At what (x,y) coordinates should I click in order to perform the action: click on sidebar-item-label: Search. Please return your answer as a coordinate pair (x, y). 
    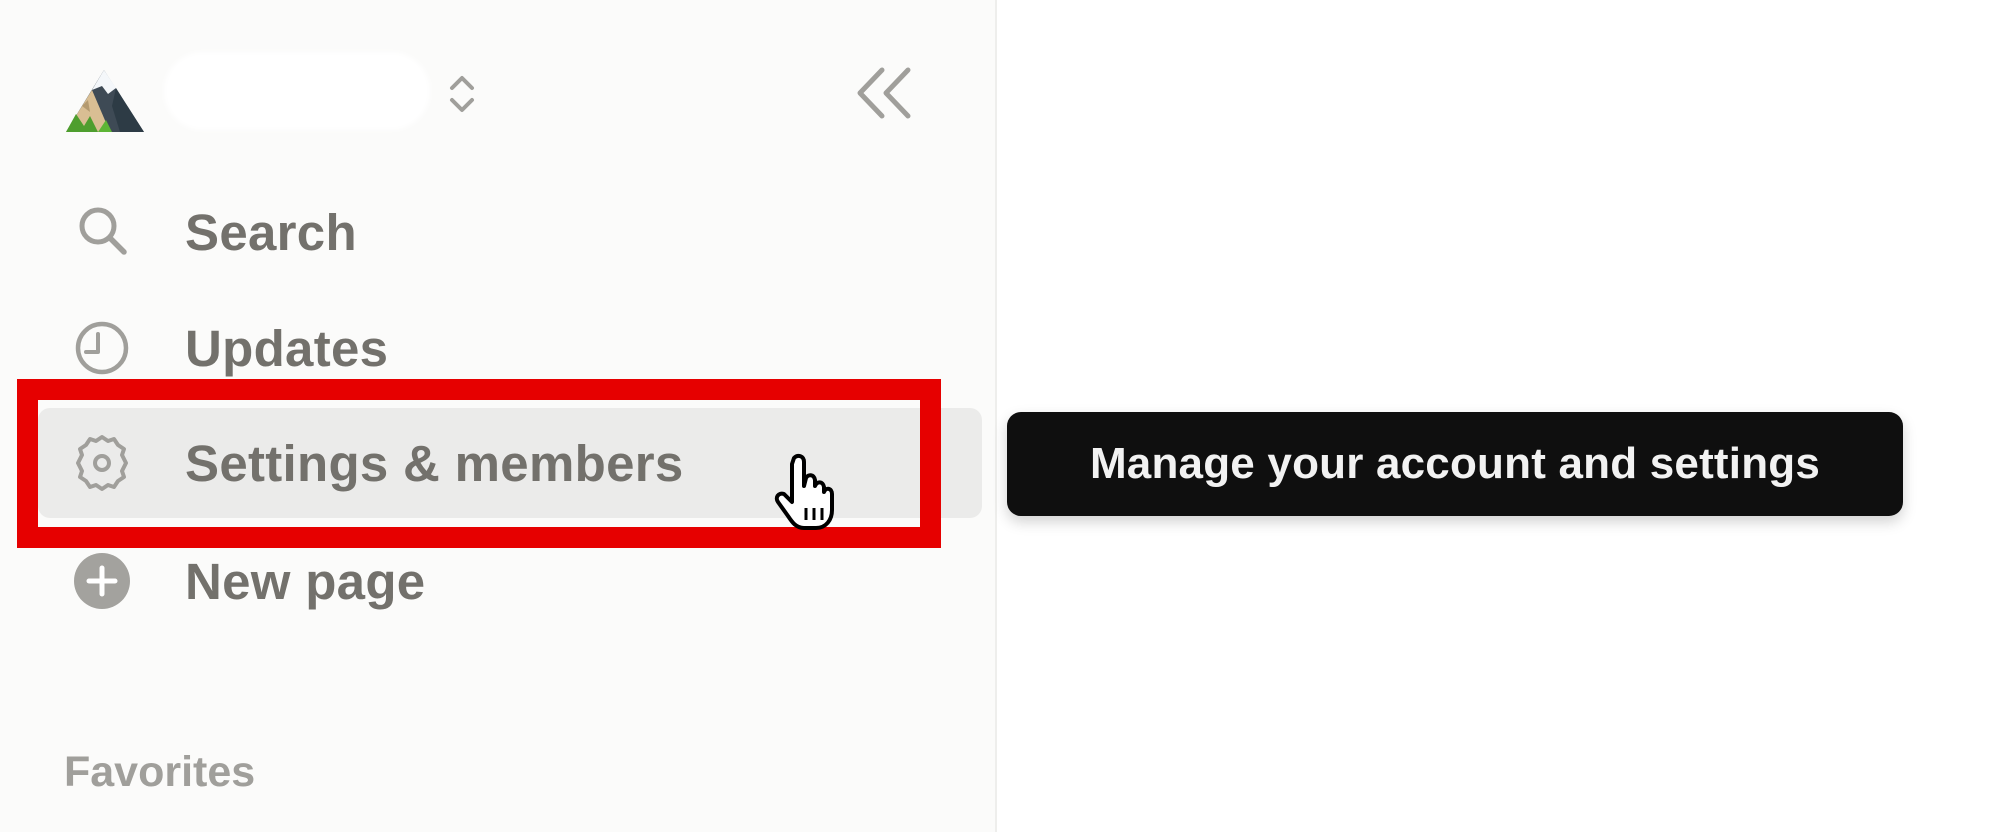
    Looking at the image, I should click on (271, 232).